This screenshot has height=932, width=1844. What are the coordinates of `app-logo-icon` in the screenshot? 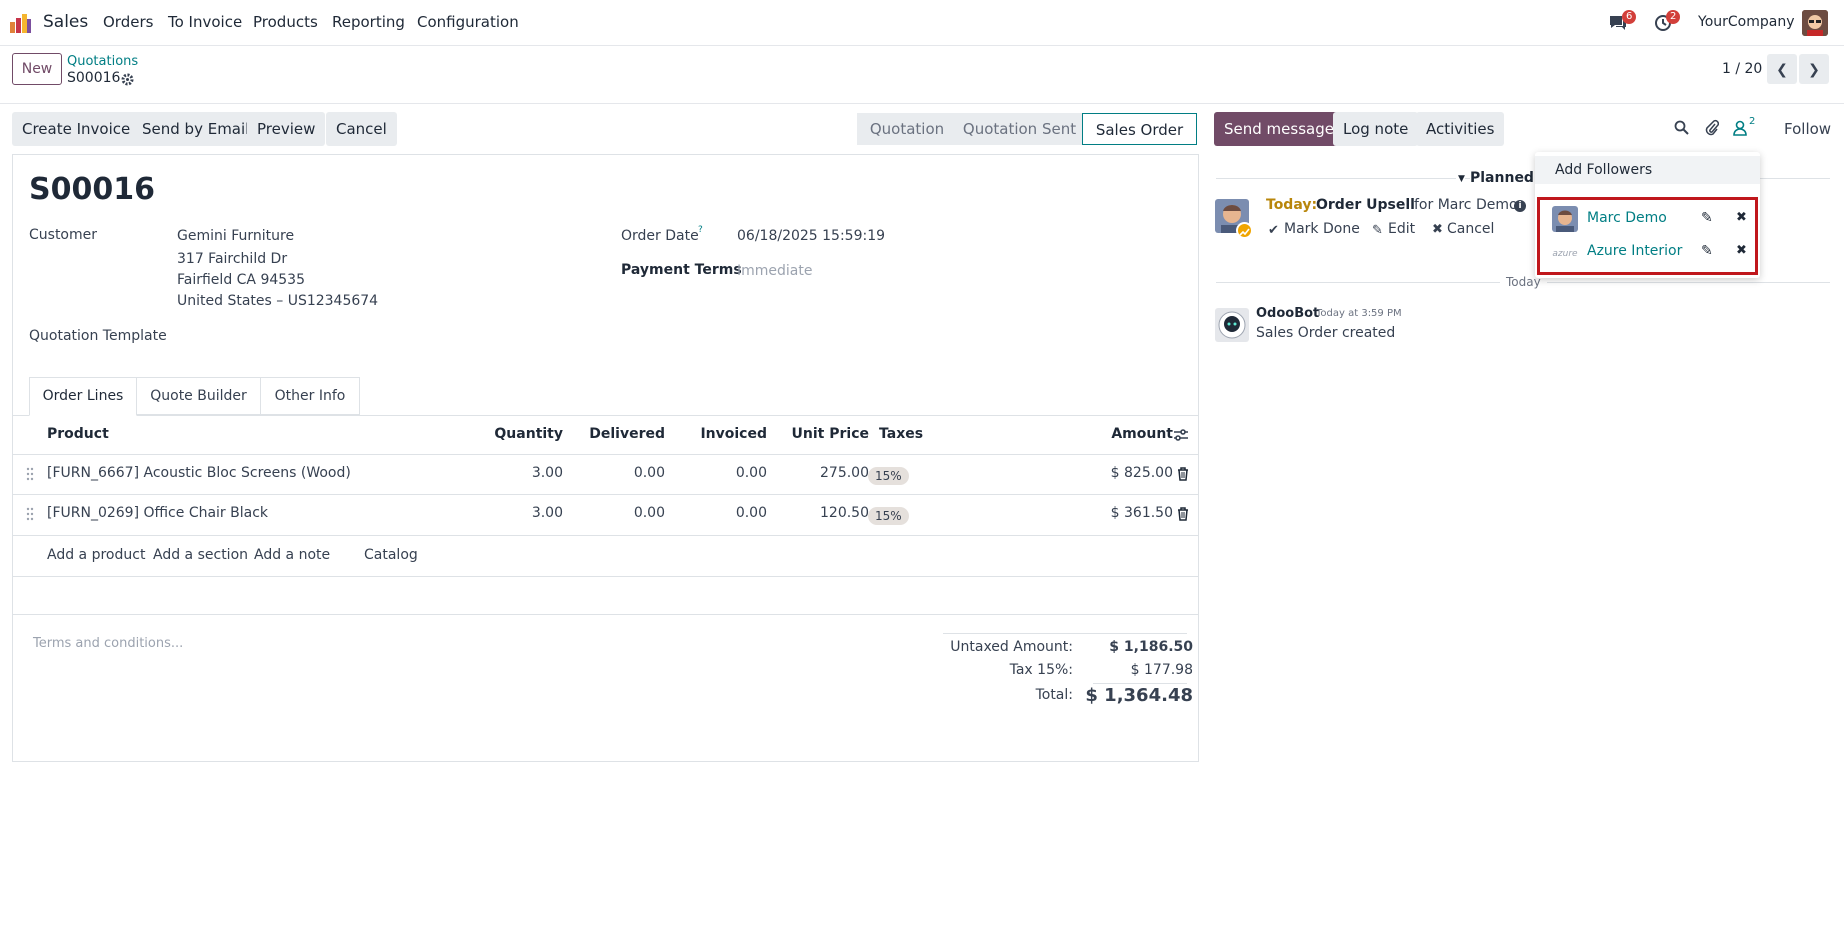 It's located at (21, 23).